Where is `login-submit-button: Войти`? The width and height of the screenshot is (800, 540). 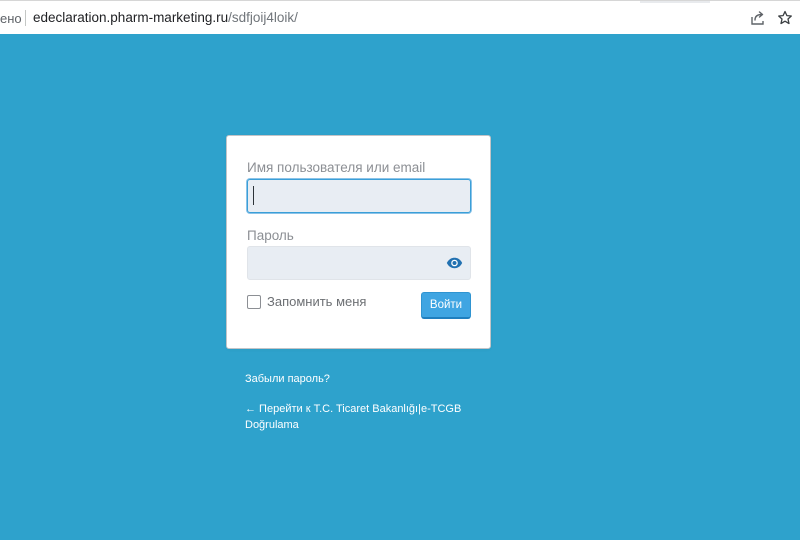 login-submit-button: Войти is located at coordinates (446, 305).